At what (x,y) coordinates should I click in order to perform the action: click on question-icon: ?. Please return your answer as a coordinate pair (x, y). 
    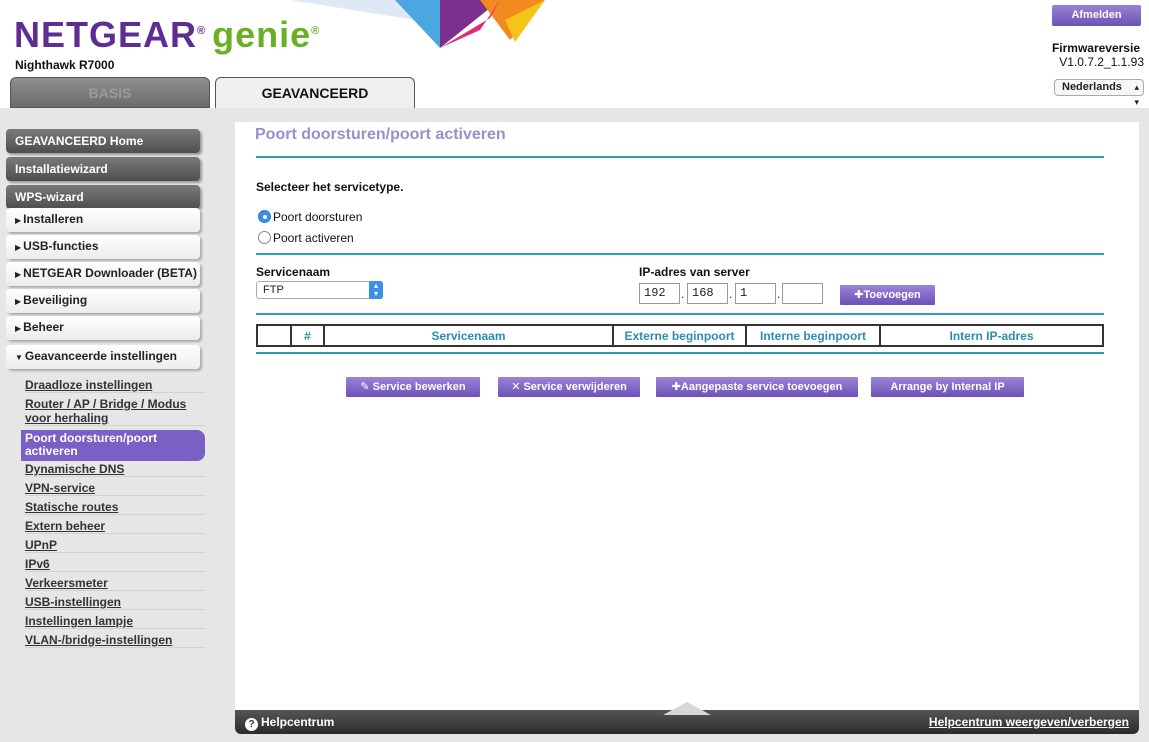
    Looking at the image, I should click on (251, 724).